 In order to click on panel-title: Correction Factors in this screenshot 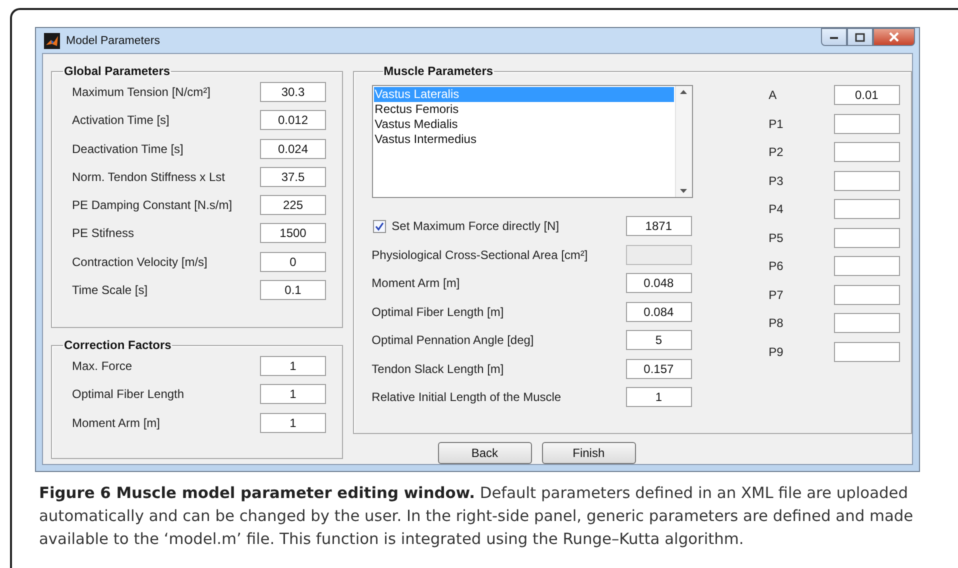, I will do `click(117, 345)`.